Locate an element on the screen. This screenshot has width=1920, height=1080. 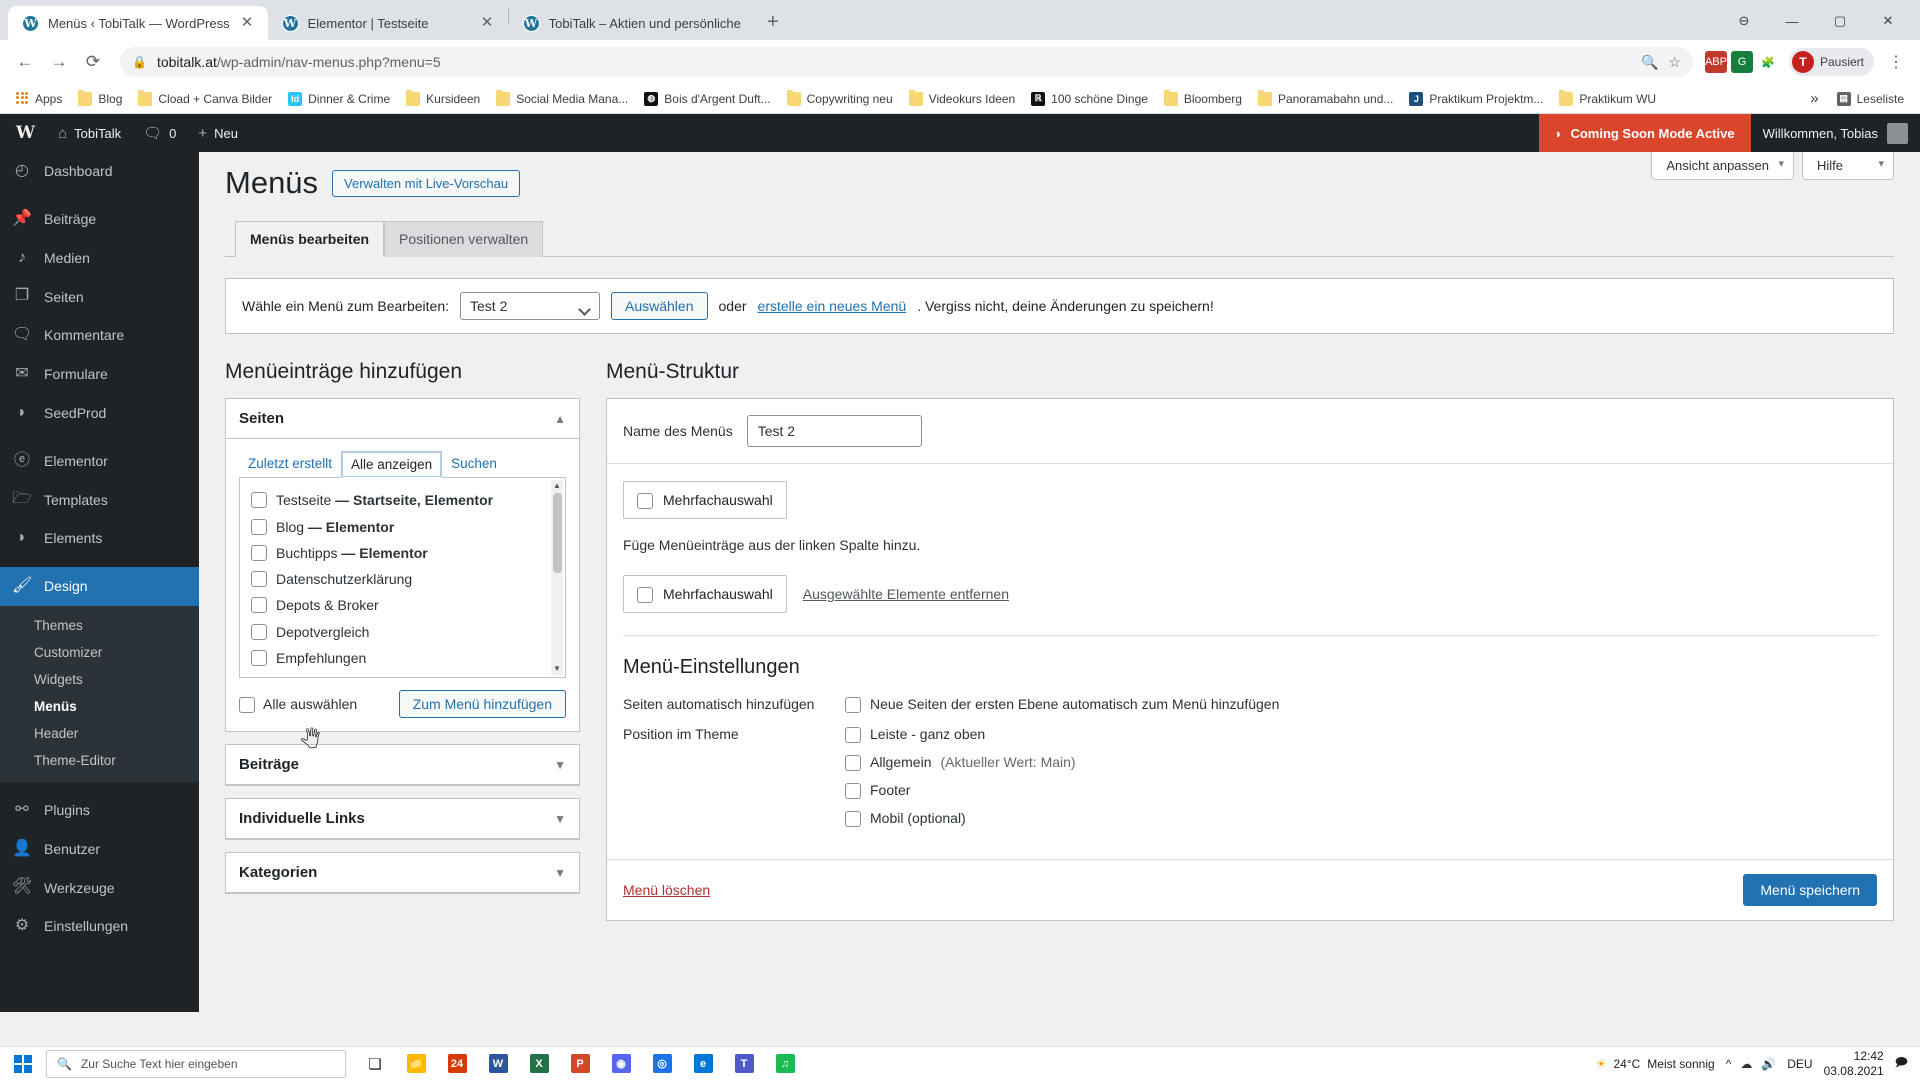
list-item: Testseite — Startseite, Elementor is located at coordinates (402, 500).